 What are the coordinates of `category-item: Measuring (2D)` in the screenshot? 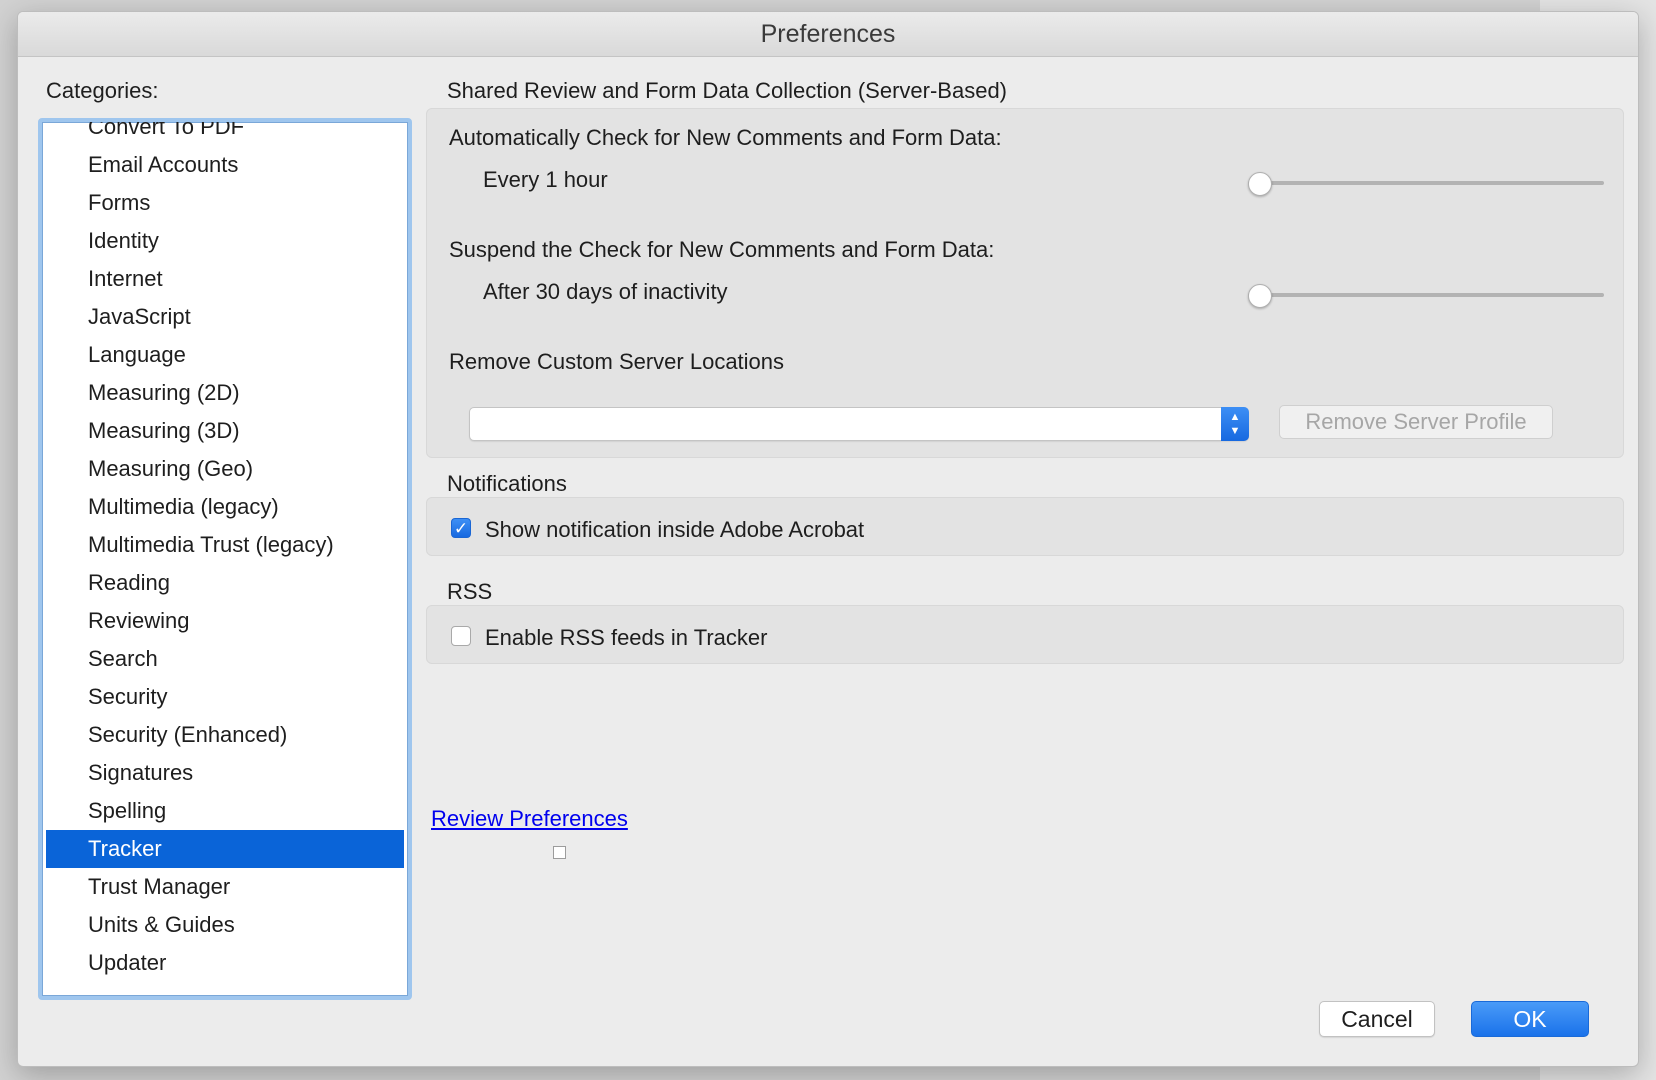 It's located at (225, 393).